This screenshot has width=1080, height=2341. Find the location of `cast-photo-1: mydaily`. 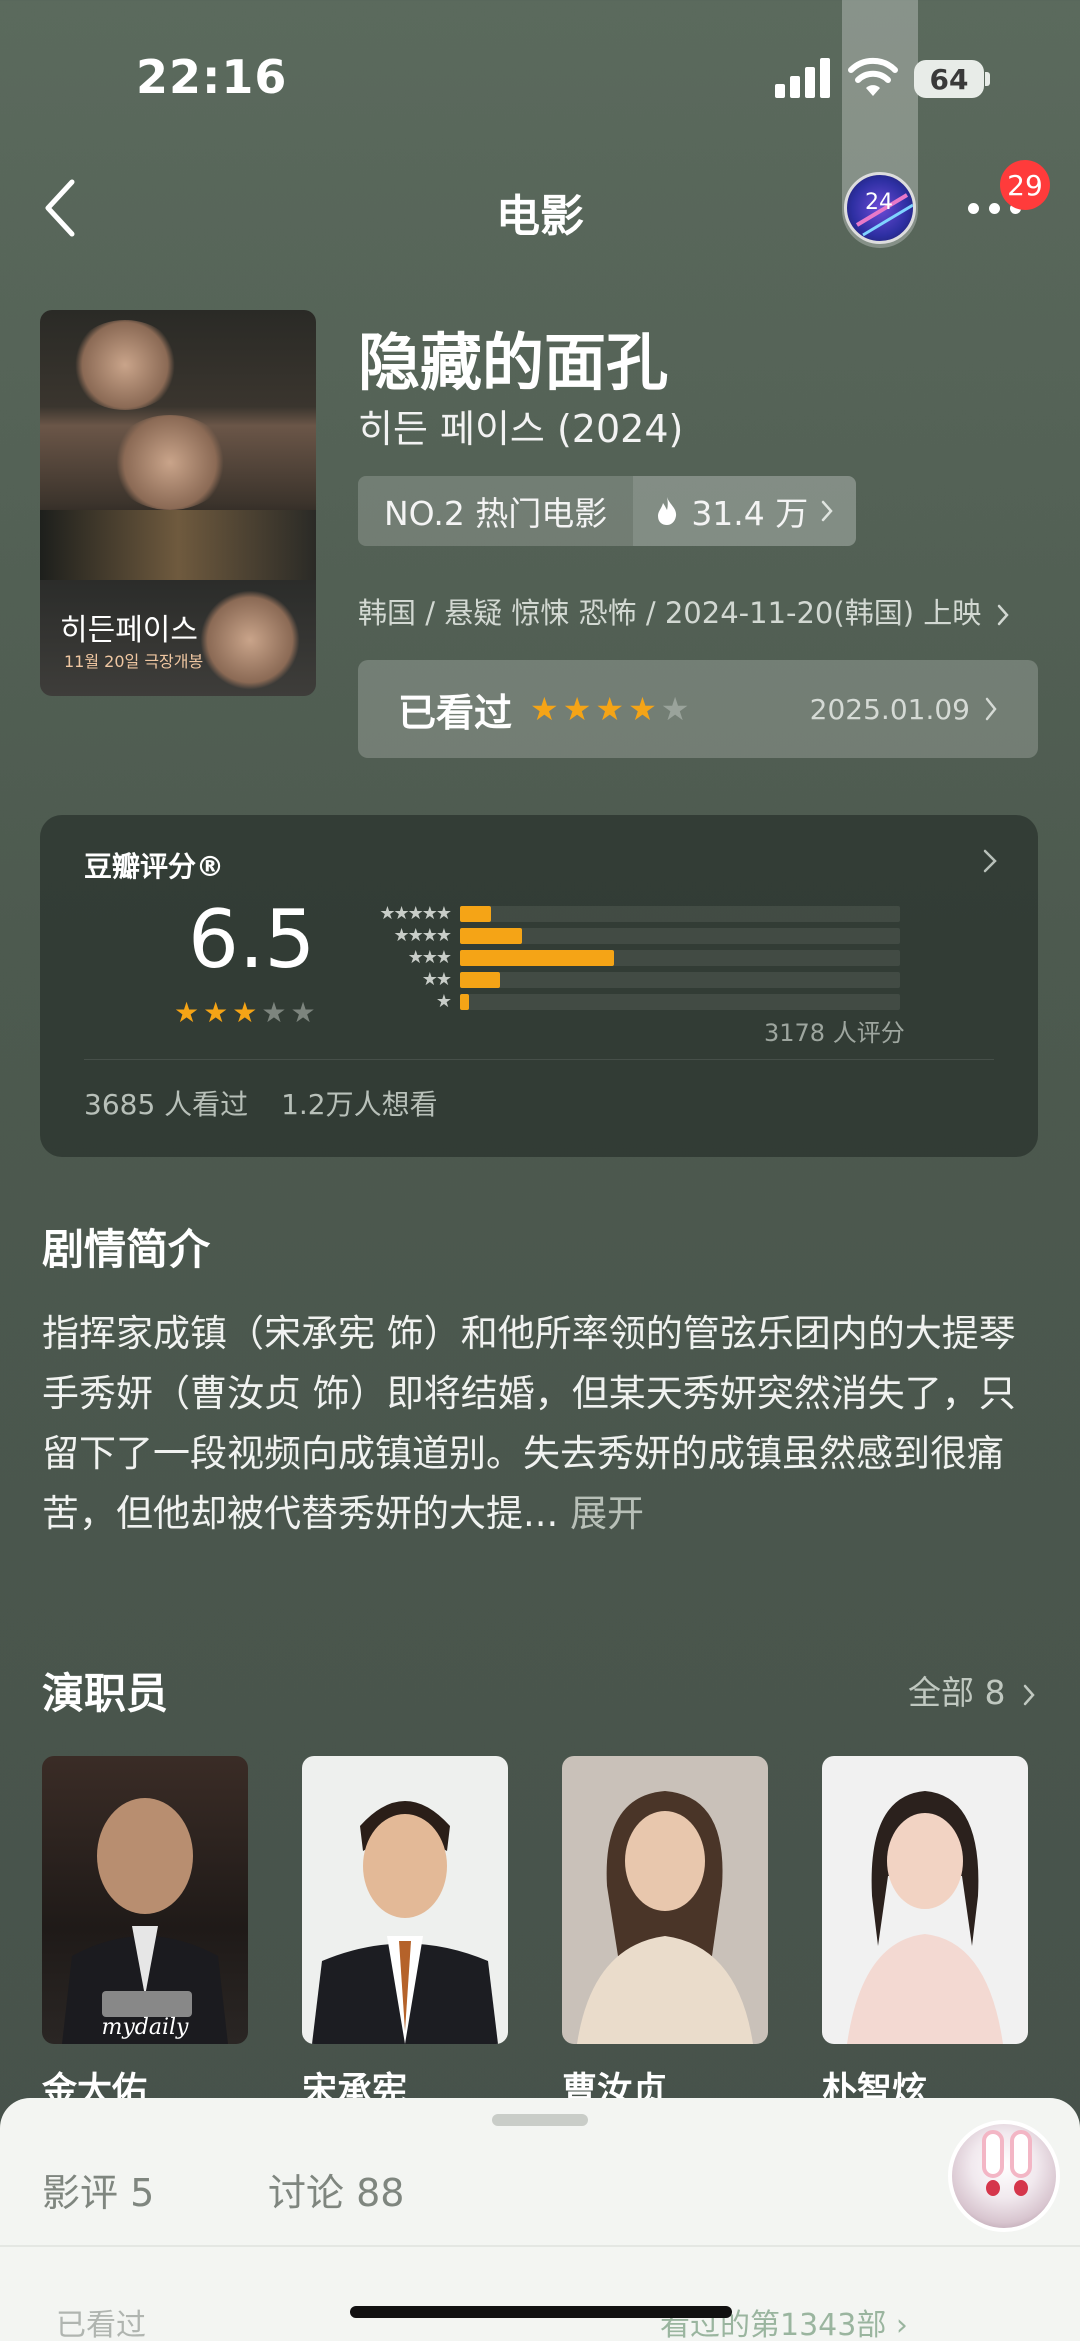

cast-photo-1: mydaily is located at coordinates (145, 1900).